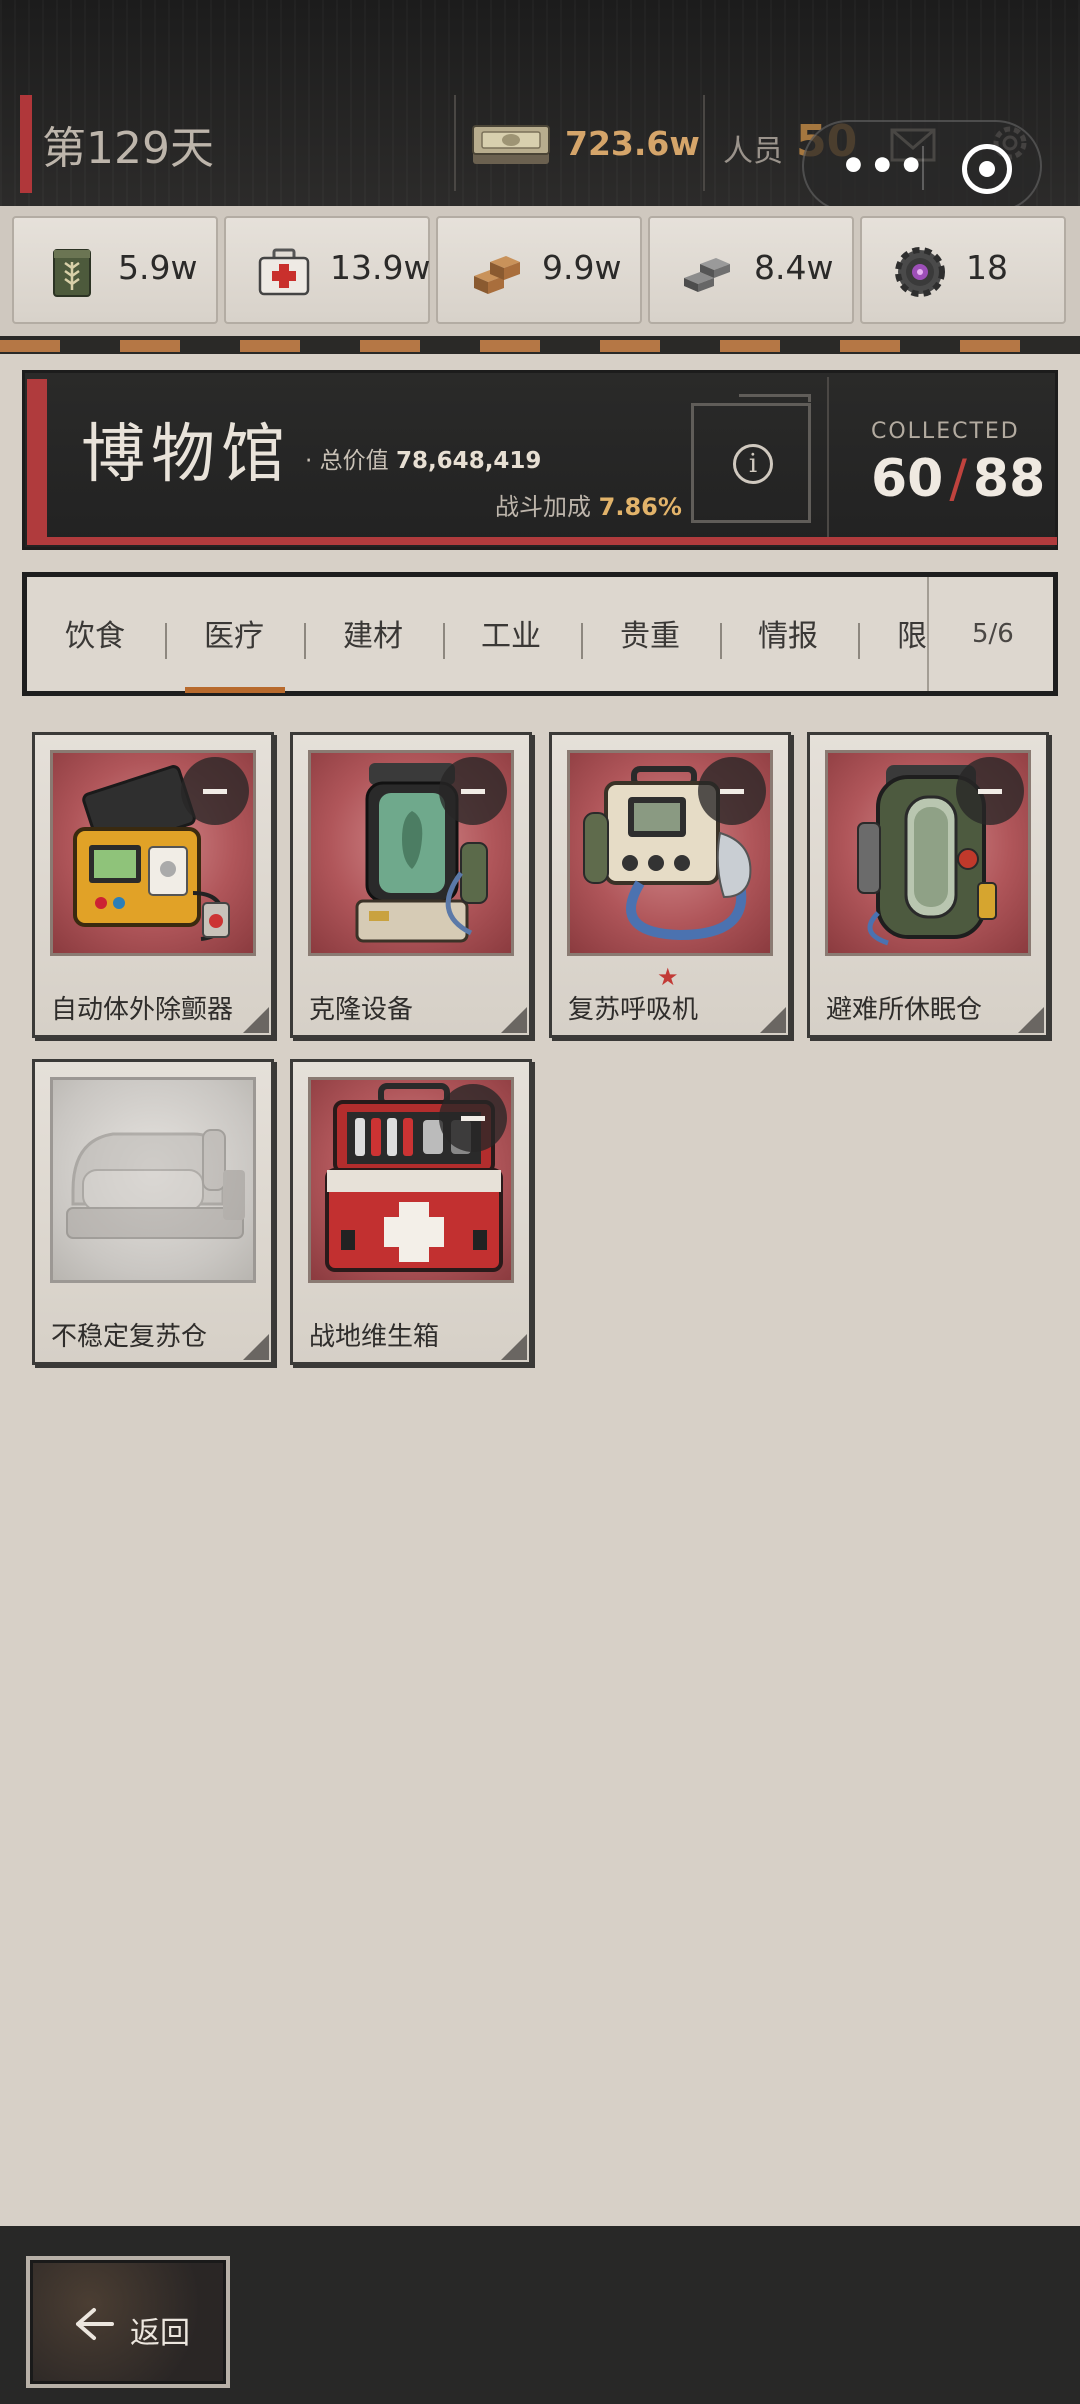 This screenshot has height=2404, width=1080. I want to click on resource-value: 9.9w, so click(582, 267).